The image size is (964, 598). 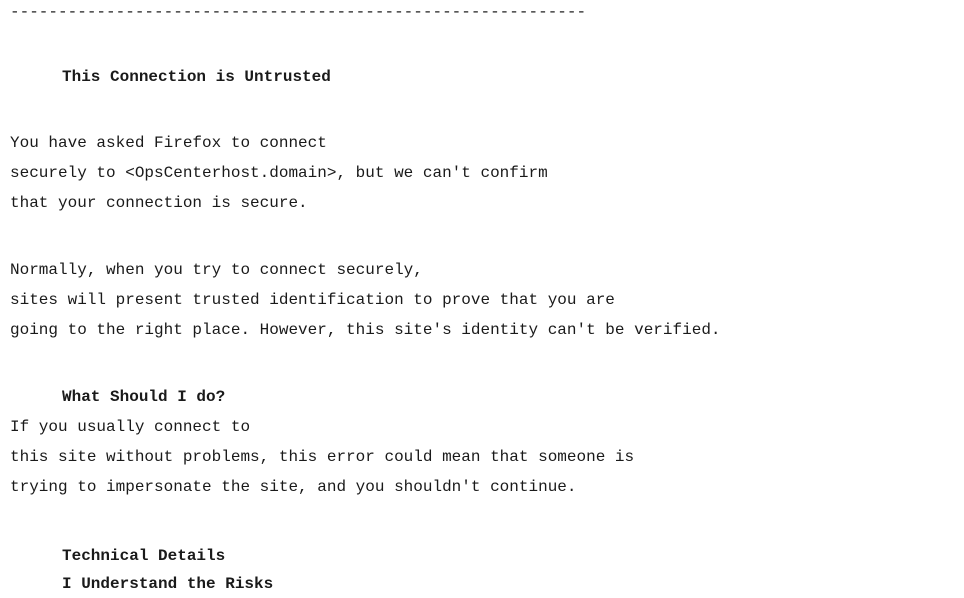 What do you see at coordinates (130, 427) in the screenshot?
I see `what-should-line-1: If you usually connect to` at bounding box center [130, 427].